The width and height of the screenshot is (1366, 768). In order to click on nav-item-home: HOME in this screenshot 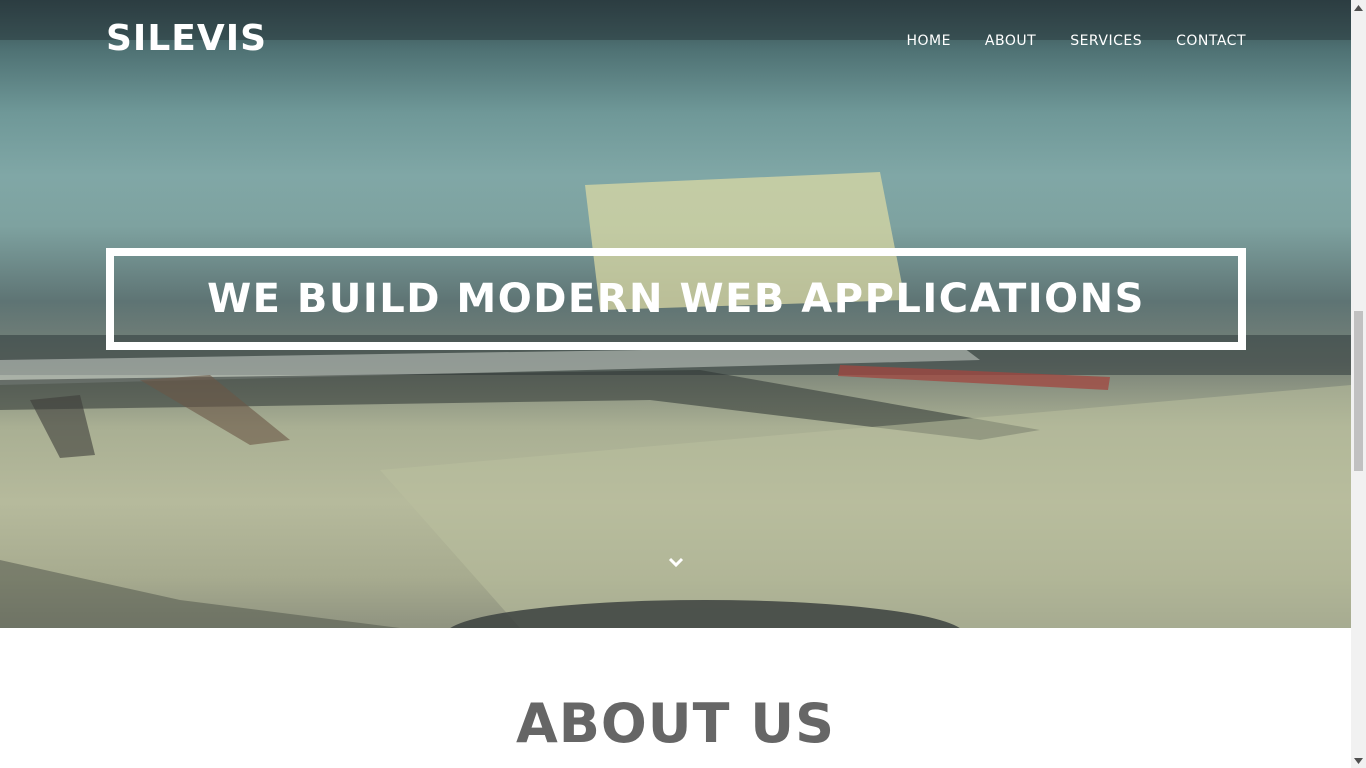, I will do `click(928, 41)`.